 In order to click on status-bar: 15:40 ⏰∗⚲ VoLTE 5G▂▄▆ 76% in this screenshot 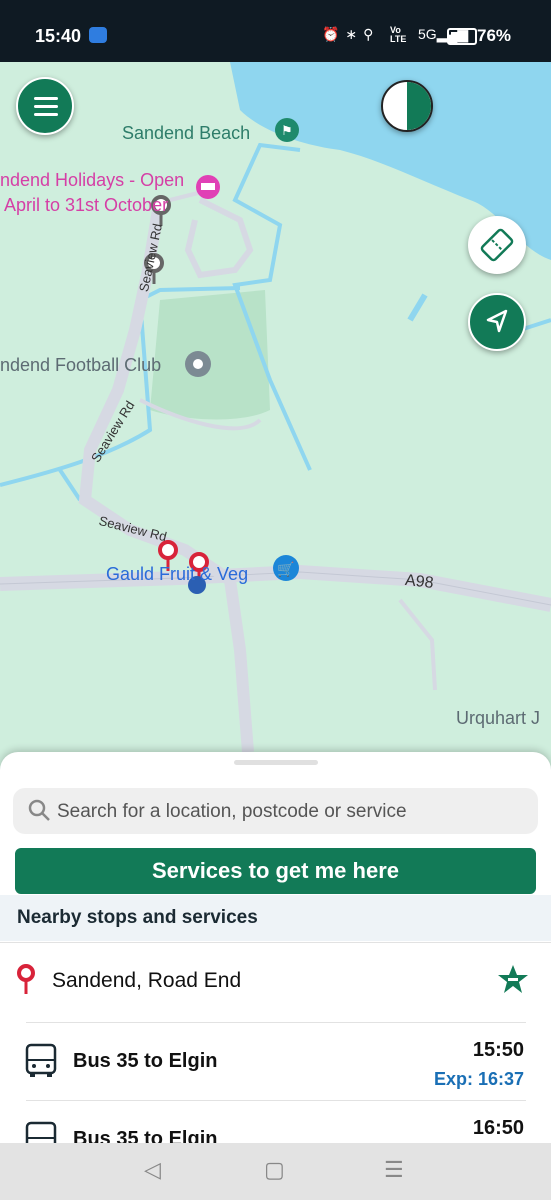, I will do `click(275, 31)`.